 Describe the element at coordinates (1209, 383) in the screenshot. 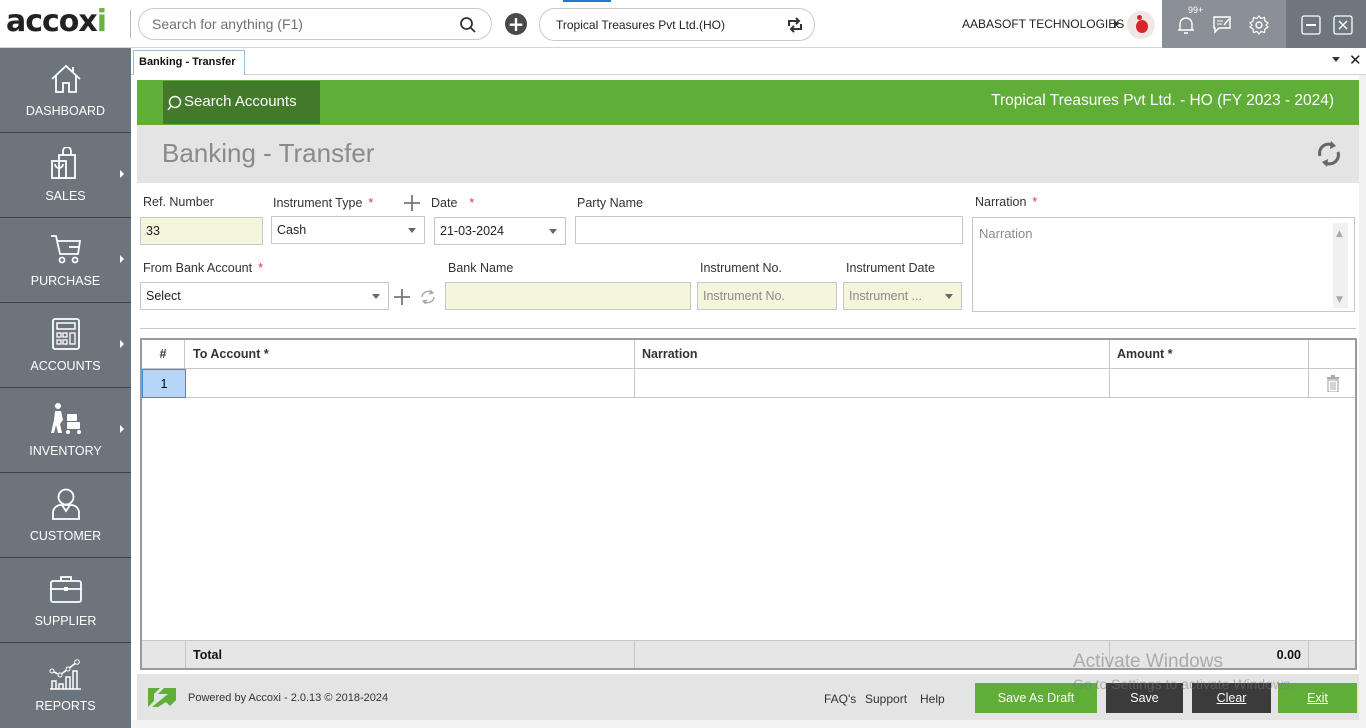

I see `amount-cell` at that location.